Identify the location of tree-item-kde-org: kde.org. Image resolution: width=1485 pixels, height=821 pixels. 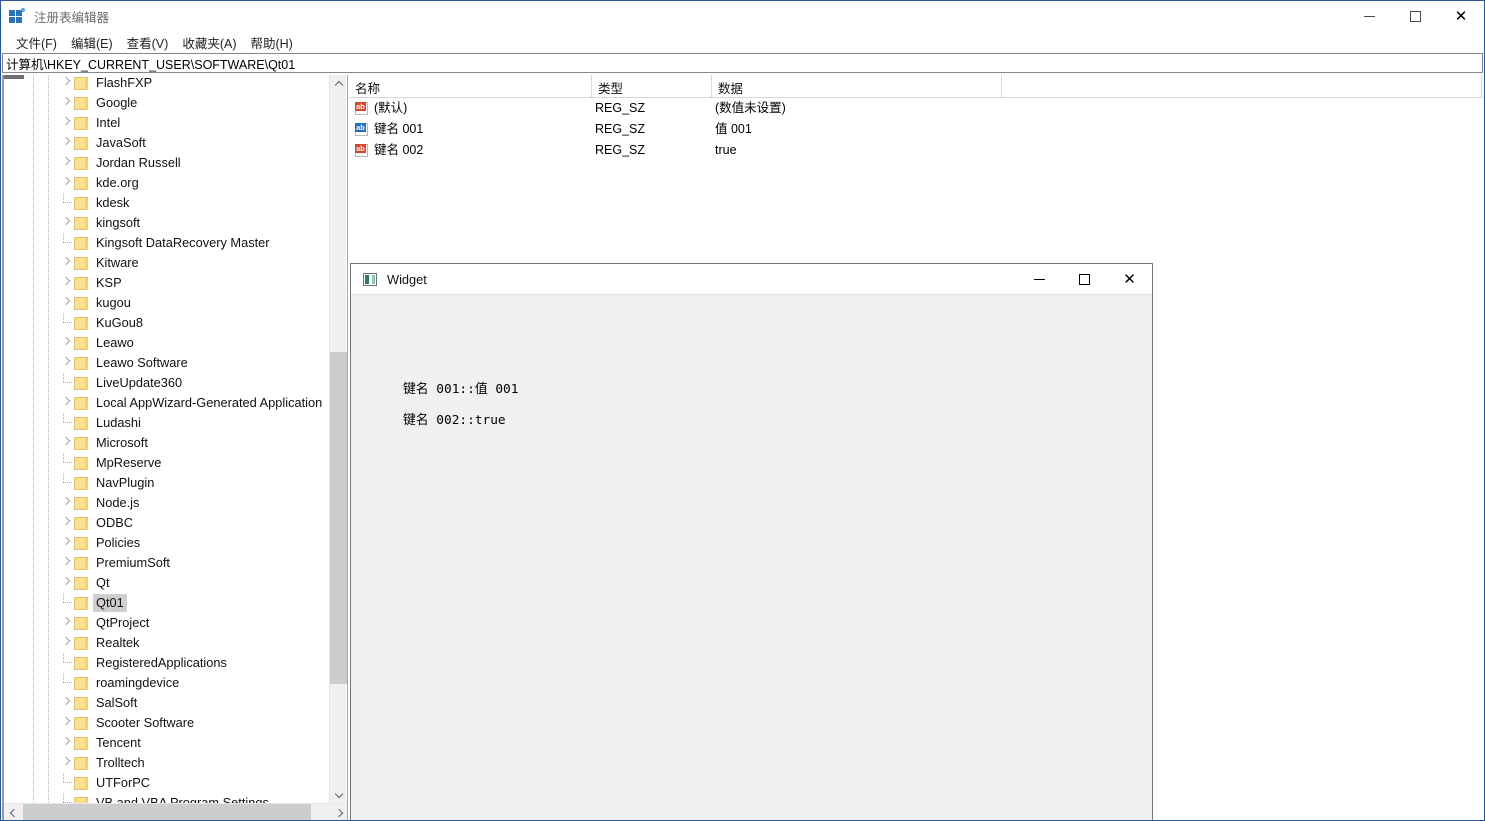
(166, 183).